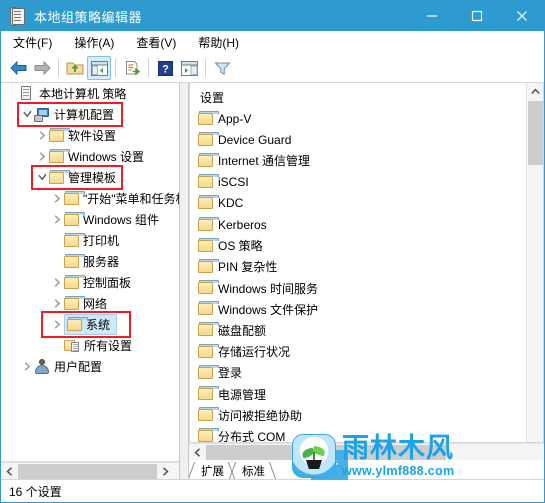 This screenshot has width=545, height=503. What do you see at coordinates (358, 266) in the screenshot?
I see `settings-list-item: PIN 复杂性` at bounding box center [358, 266].